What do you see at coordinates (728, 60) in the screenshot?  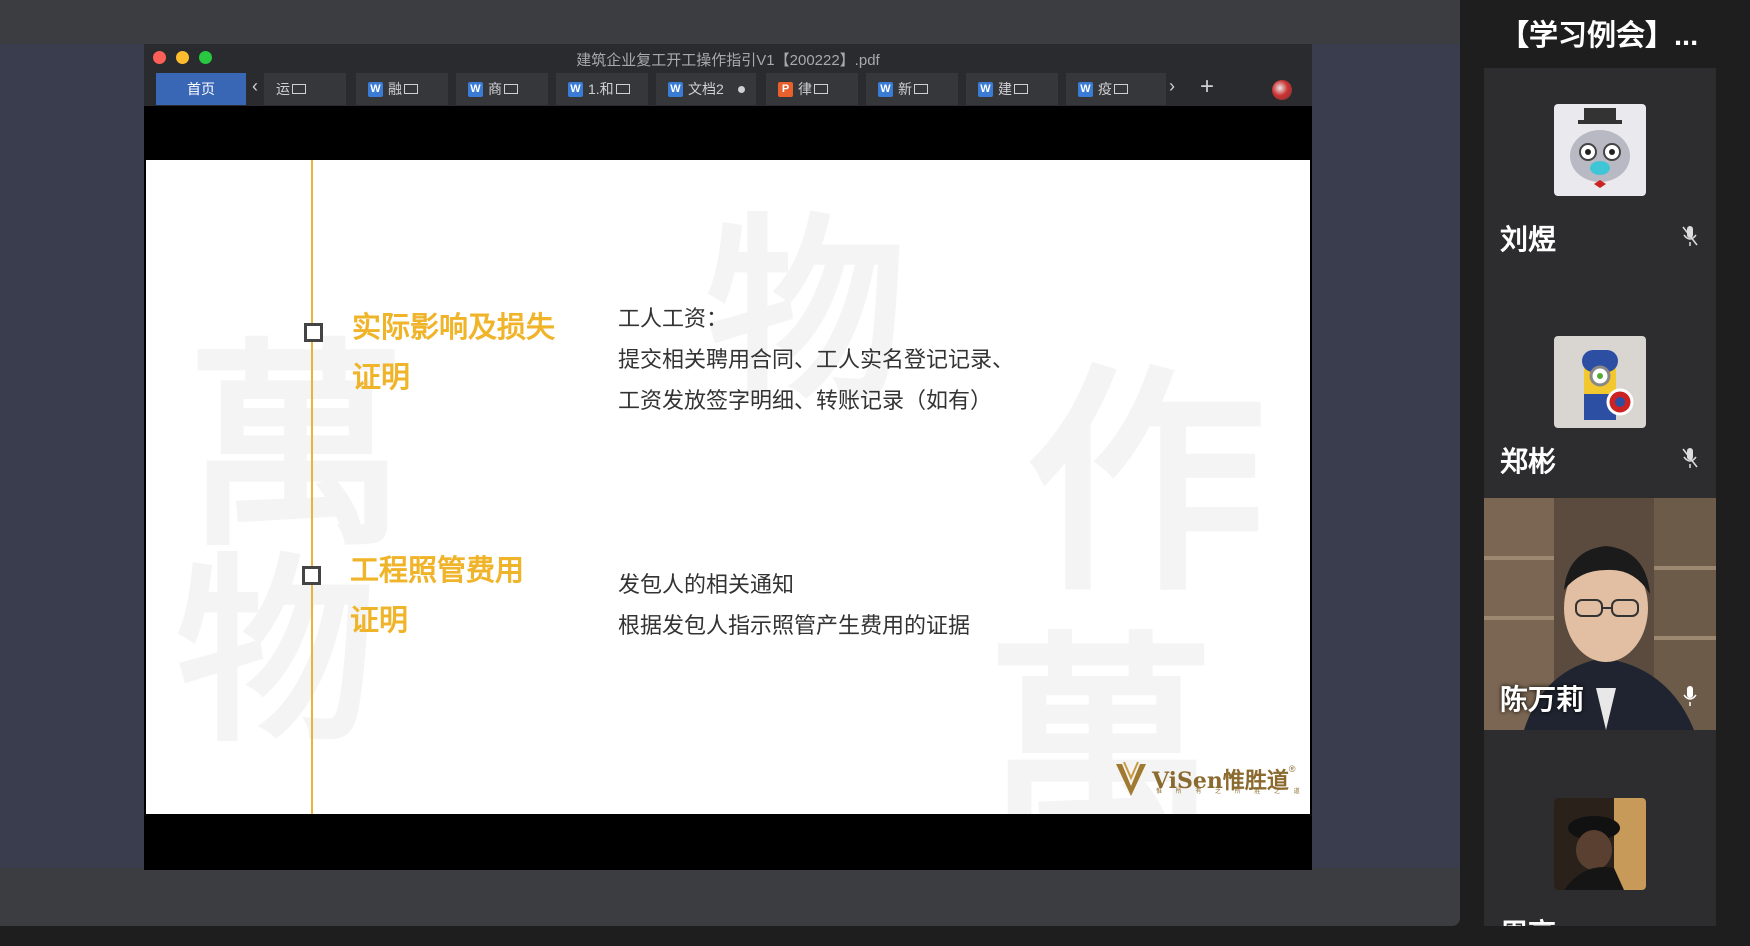 I see `window-title: 建筑企业复工开工操作指引V1【200222】.pdf` at bounding box center [728, 60].